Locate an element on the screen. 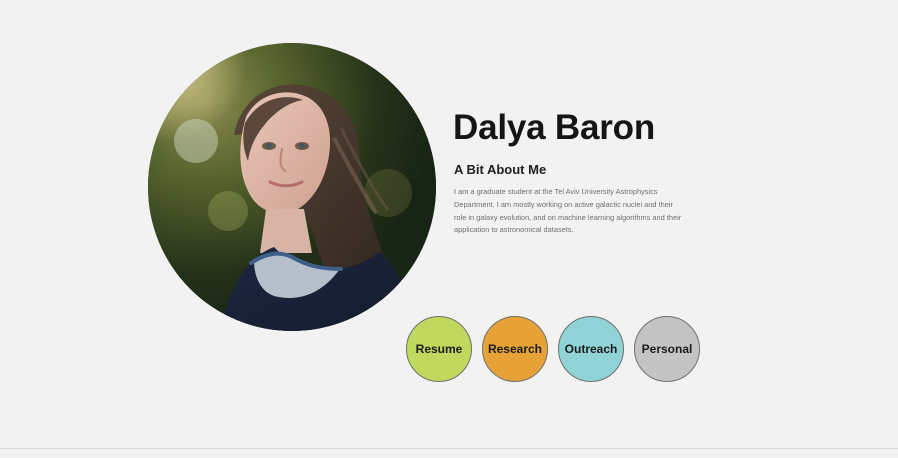 The image size is (898, 458). personal-button: Personal is located at coordinates (667, 349).